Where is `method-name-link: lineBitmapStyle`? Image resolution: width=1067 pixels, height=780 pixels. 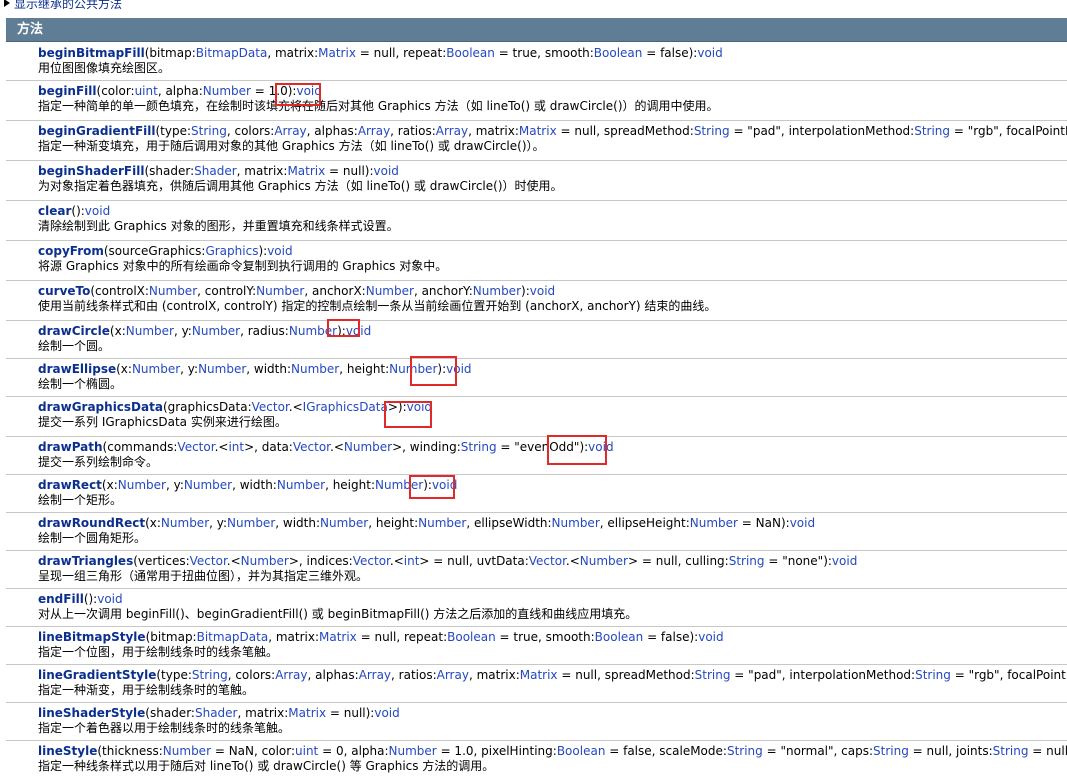 method-name-link: lineBitmapStyle is located at coordinates (92, 637).